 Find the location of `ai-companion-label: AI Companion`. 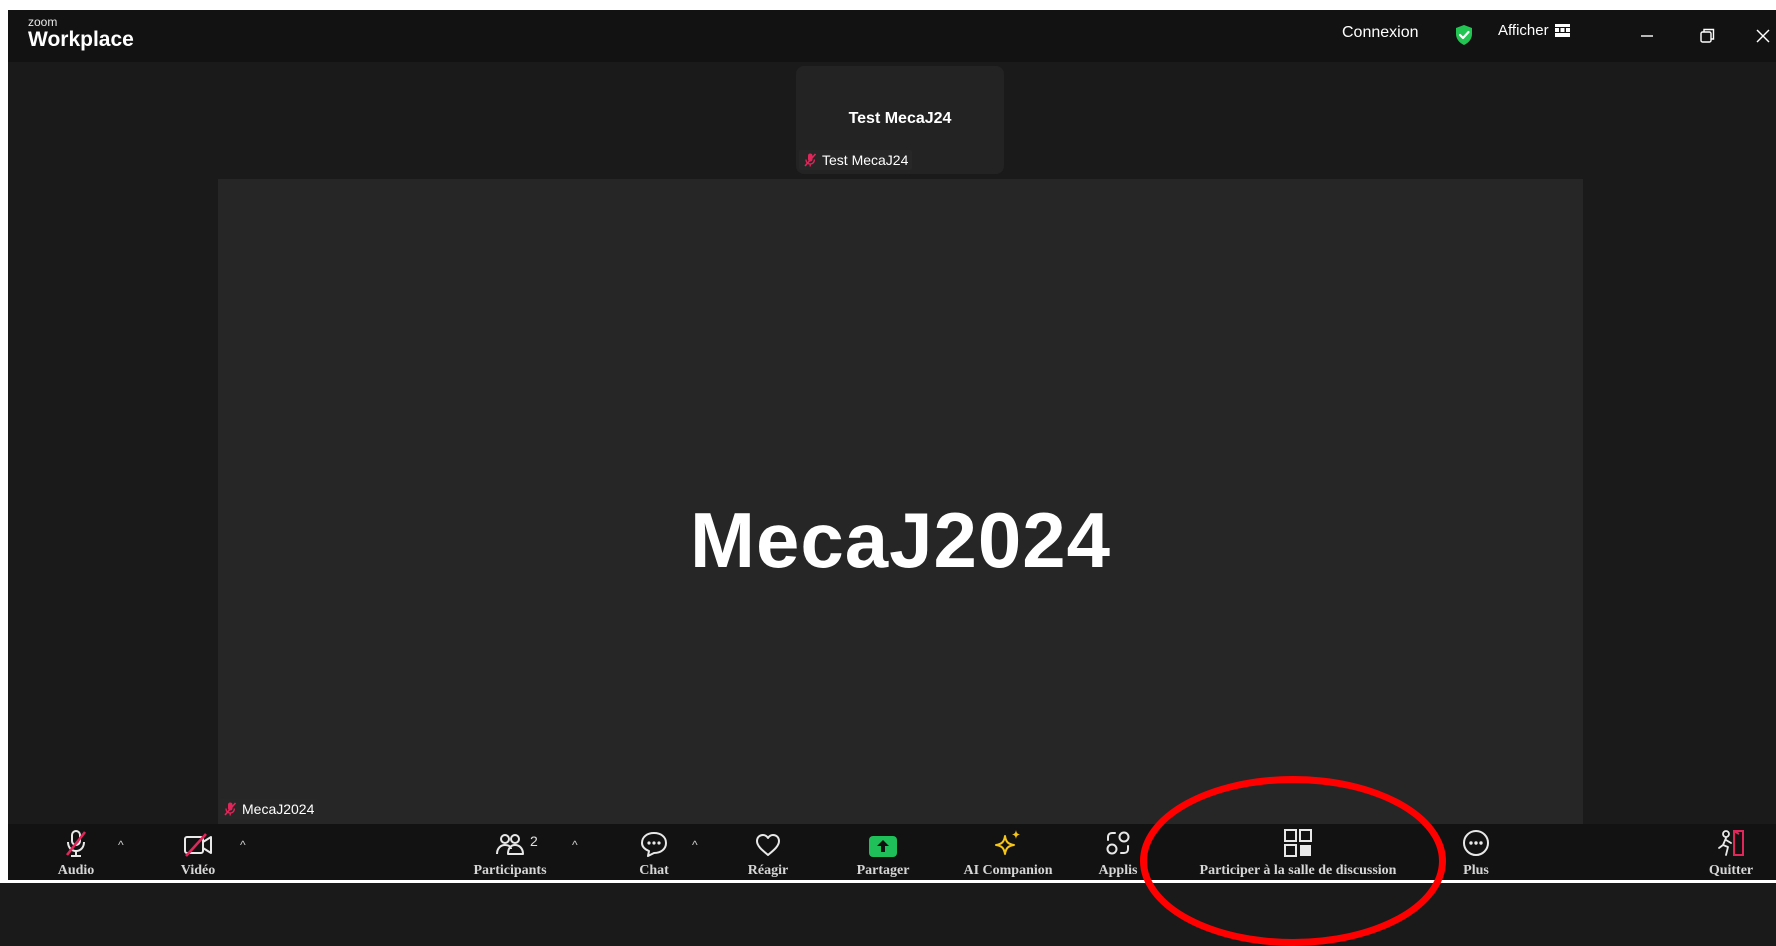

ai-companion-label: AI Companion is located at coordinates (1008, 870).